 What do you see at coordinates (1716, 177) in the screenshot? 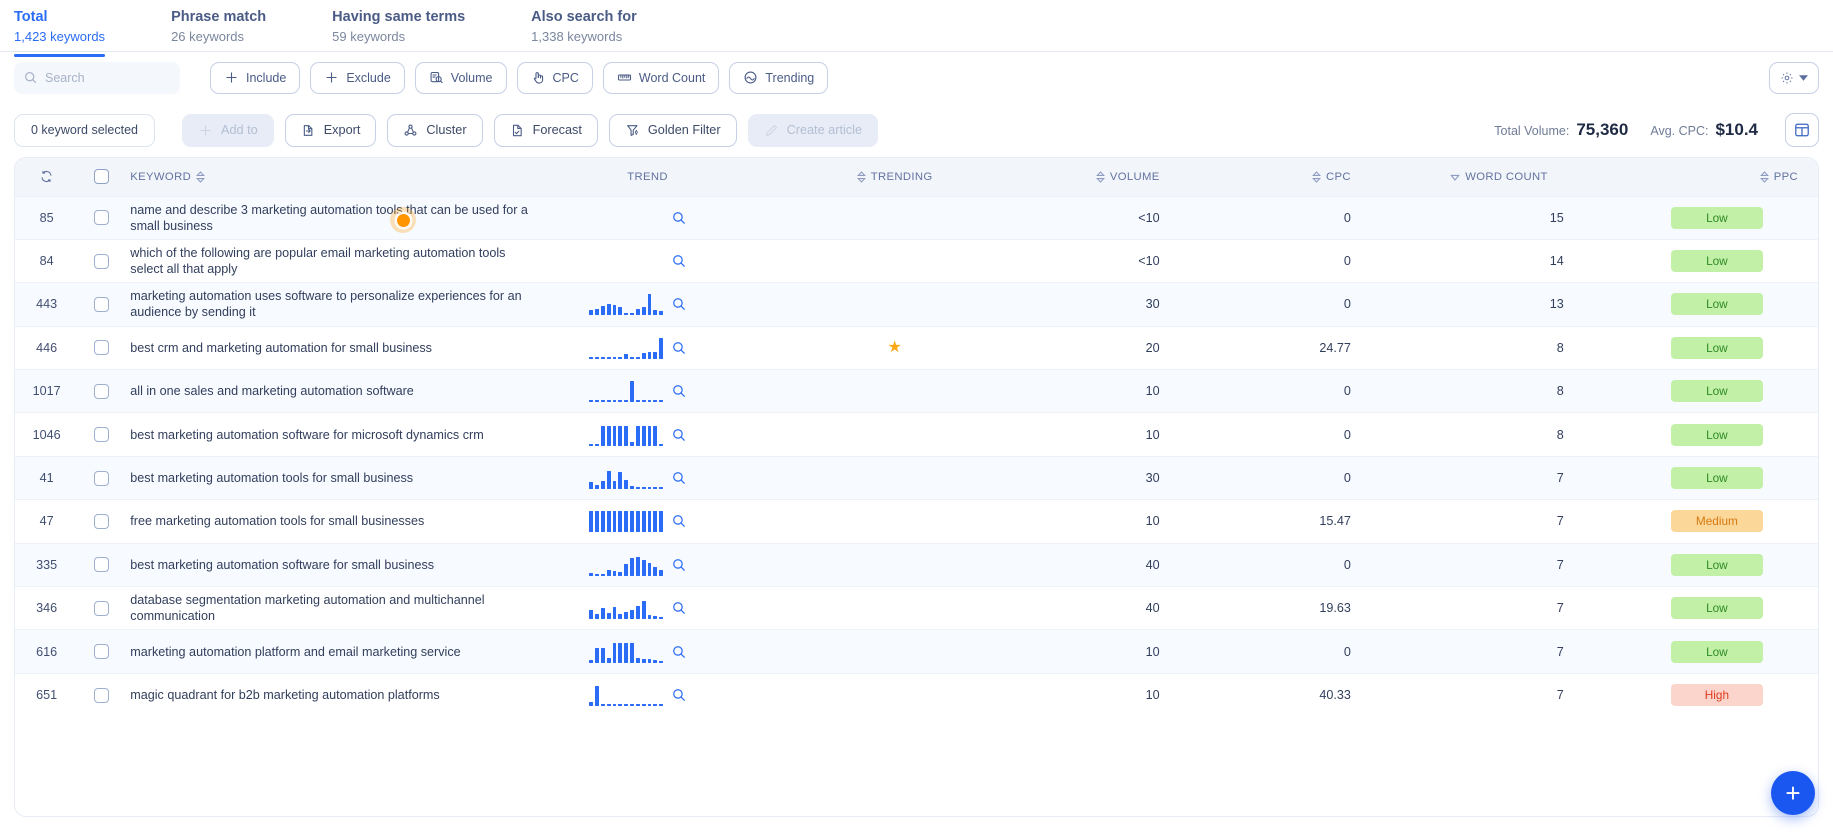
I see `col-ppc: PPC` at bounding box center [1716, 177].